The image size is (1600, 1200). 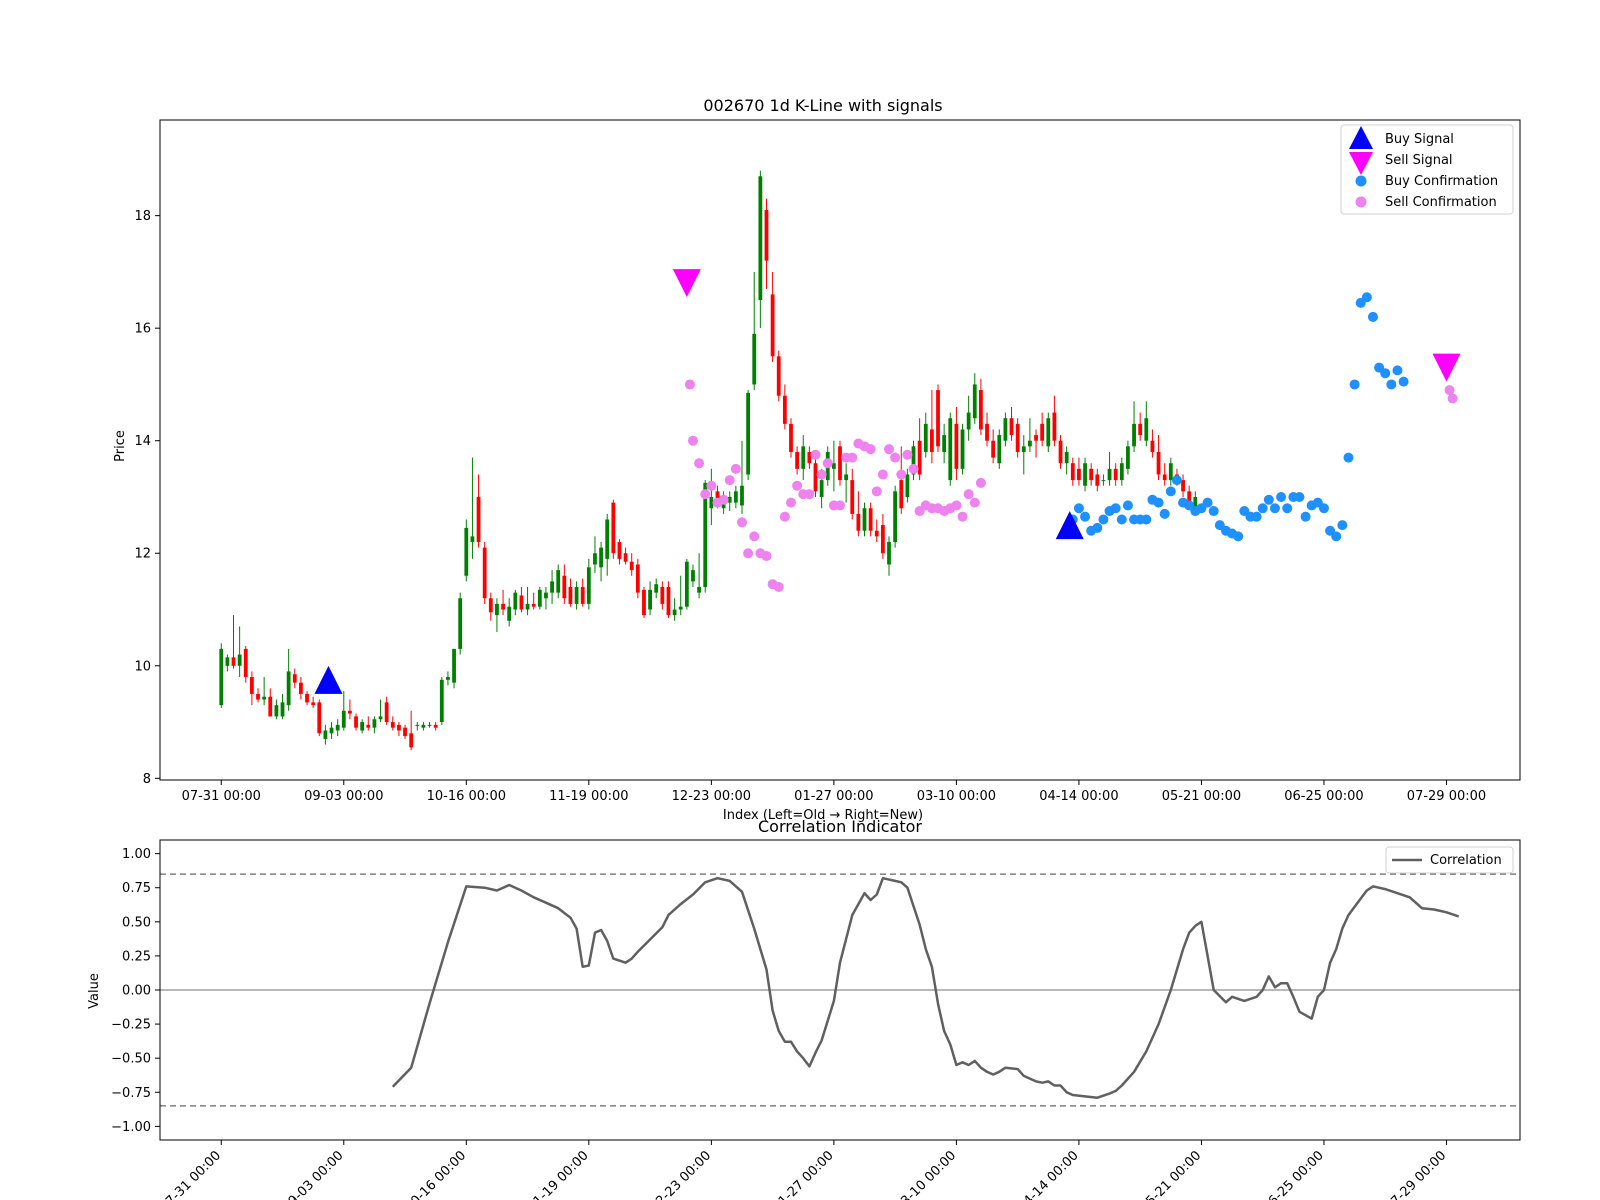 I want to click on kline-ytick-label: 8, so click(x=147, y=779).